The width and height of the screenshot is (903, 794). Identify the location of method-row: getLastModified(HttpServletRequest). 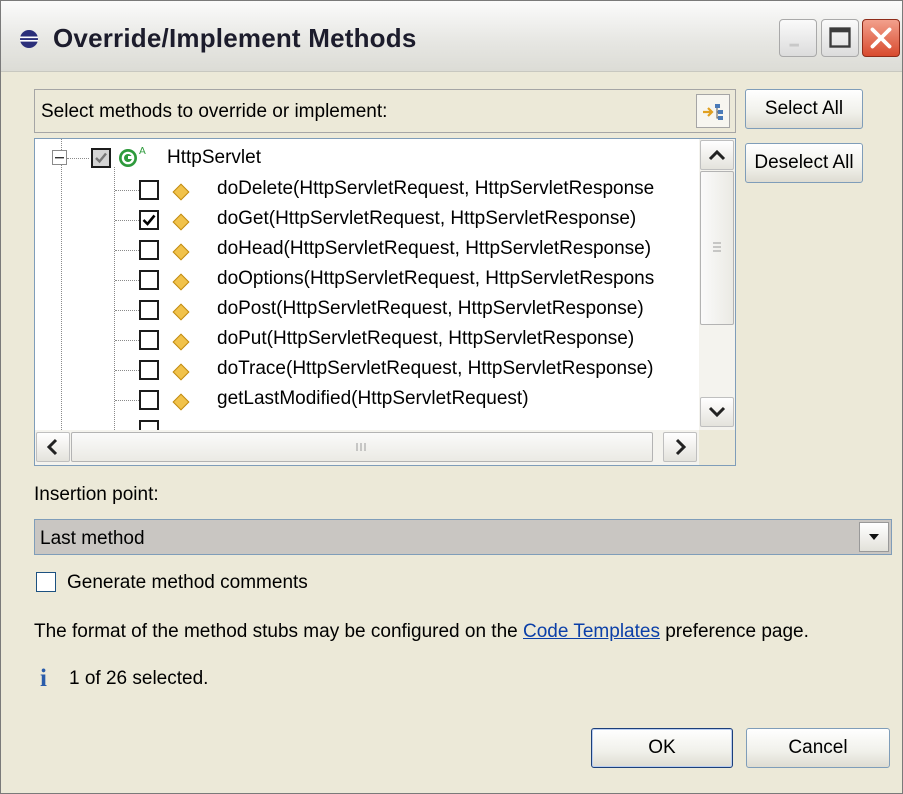
(365, 400).